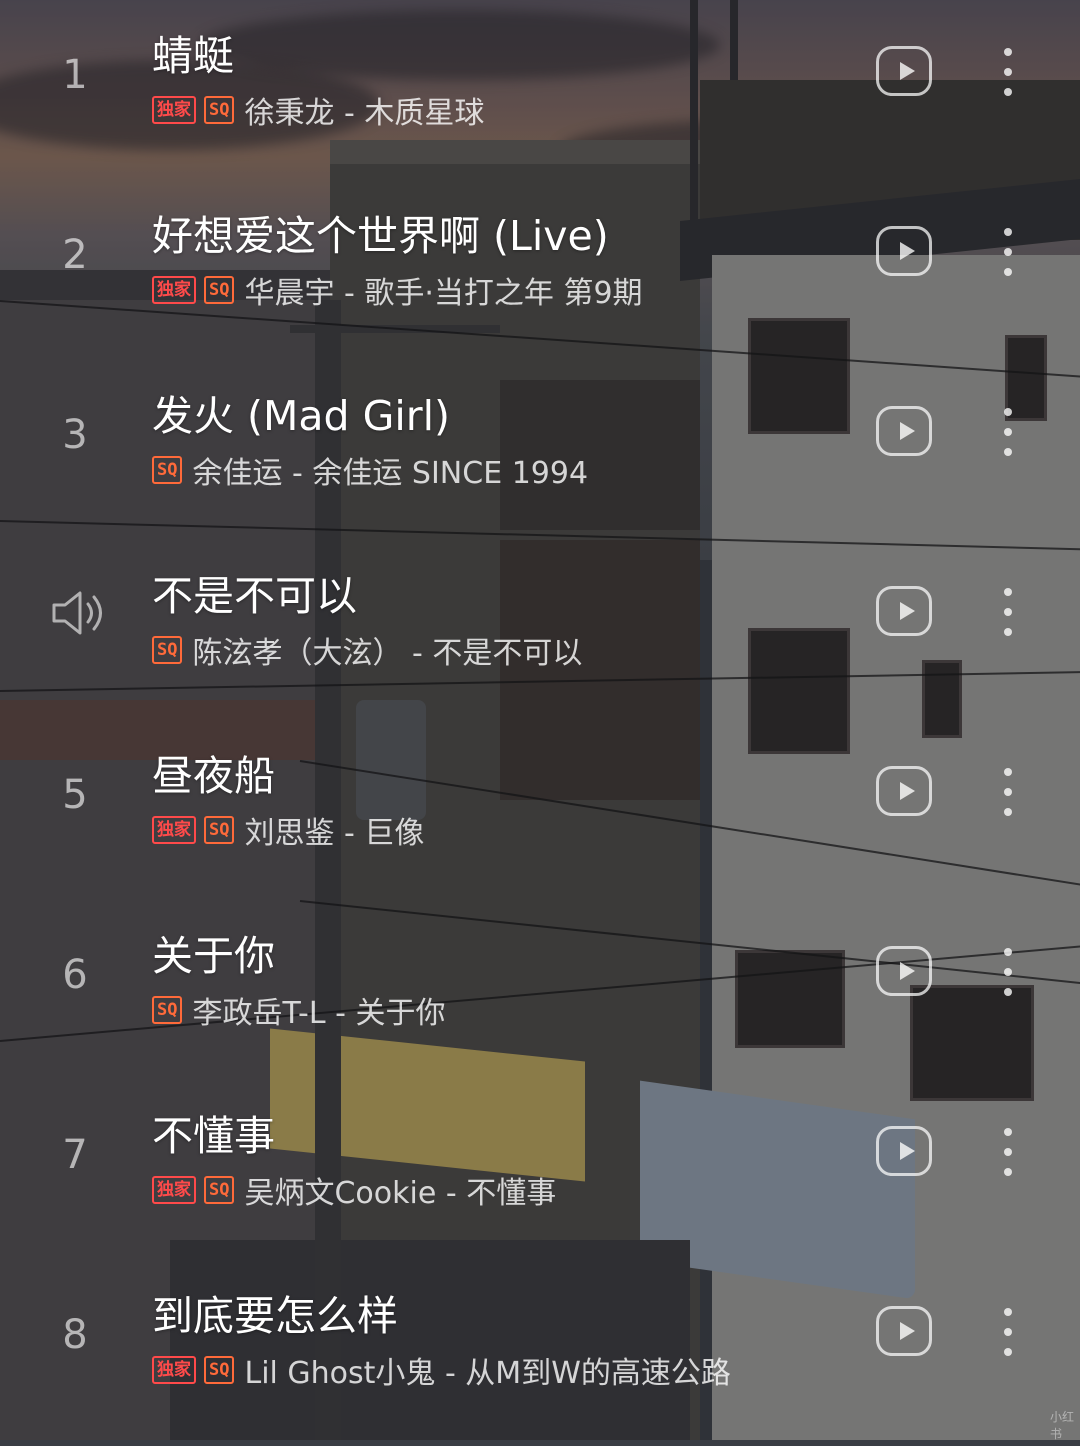  What do you see at coordinates (275, 1312) in the screenshot?
I see `song-title: 到底要怎么样` at bounding box center [275, 1312].